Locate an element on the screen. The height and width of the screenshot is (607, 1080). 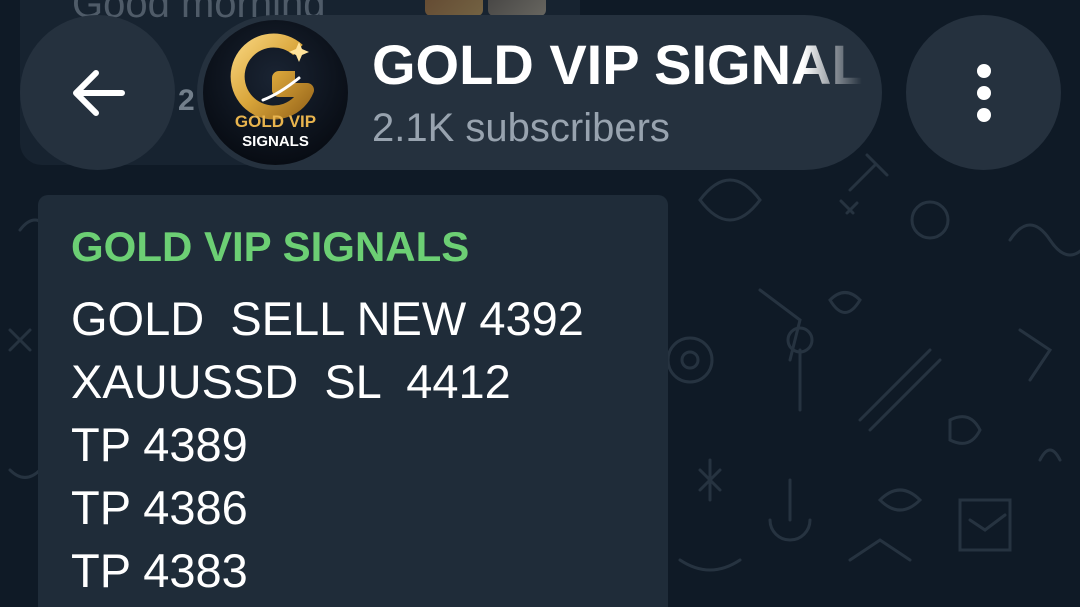
channel-avatar: GOLD VIP SIGNALS is located at coordinates (275, 92).